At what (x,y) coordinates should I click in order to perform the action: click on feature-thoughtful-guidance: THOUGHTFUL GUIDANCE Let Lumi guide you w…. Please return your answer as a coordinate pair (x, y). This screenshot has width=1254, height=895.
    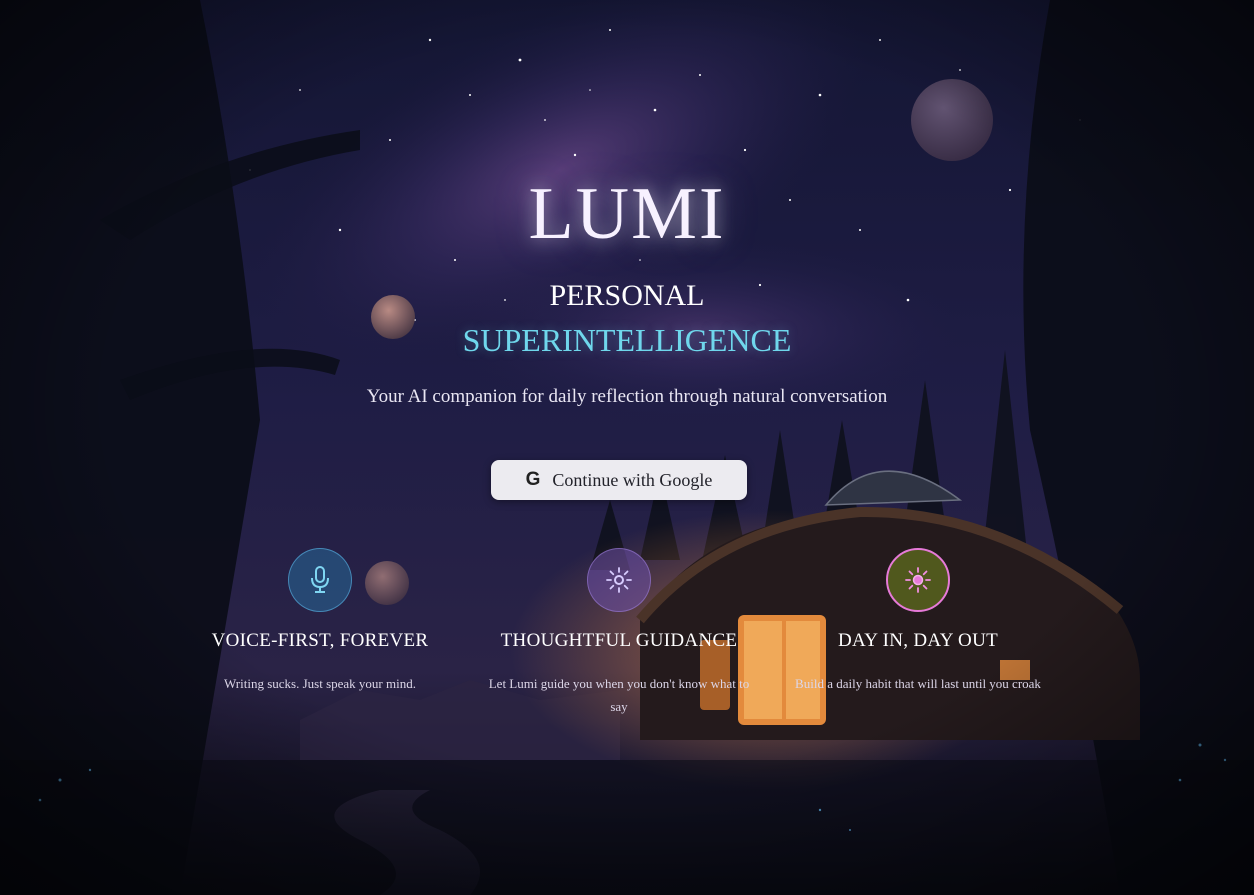
    Looking at the image, I should click on (619, 633).